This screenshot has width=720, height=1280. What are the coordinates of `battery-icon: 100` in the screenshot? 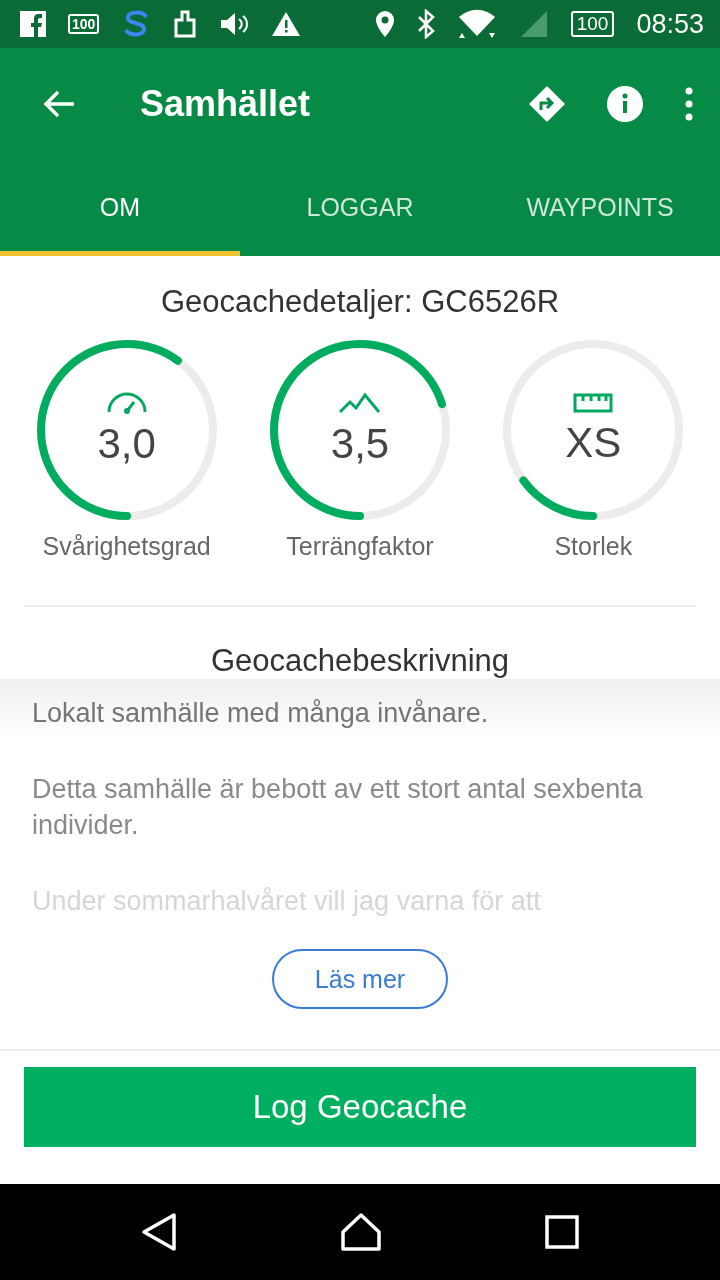 It's located at (592, 24).